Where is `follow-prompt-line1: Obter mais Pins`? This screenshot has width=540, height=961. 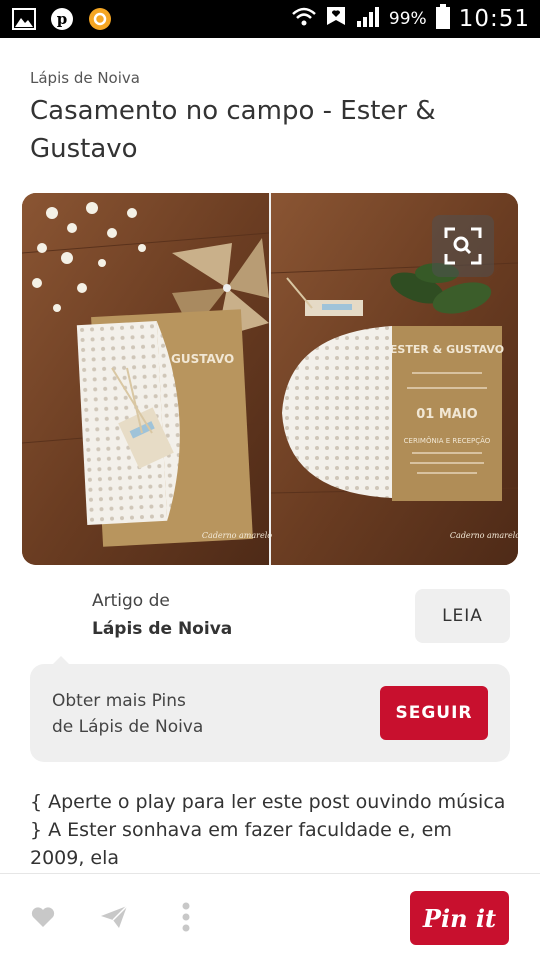
follow-prompt-line1: Obter mais Pins is located at coordinates (119, 701).